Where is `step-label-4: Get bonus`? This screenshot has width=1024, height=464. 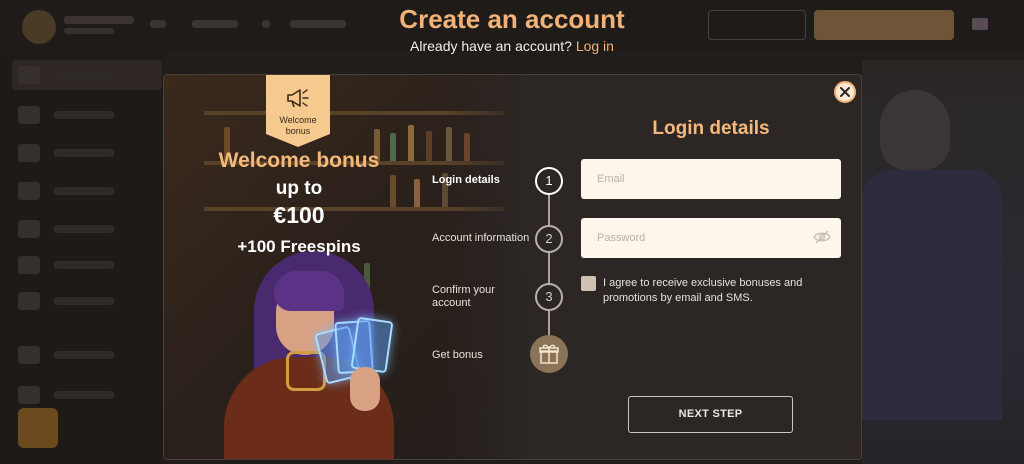
step-label-4: Get bonus is located at coordinates (457, 355).